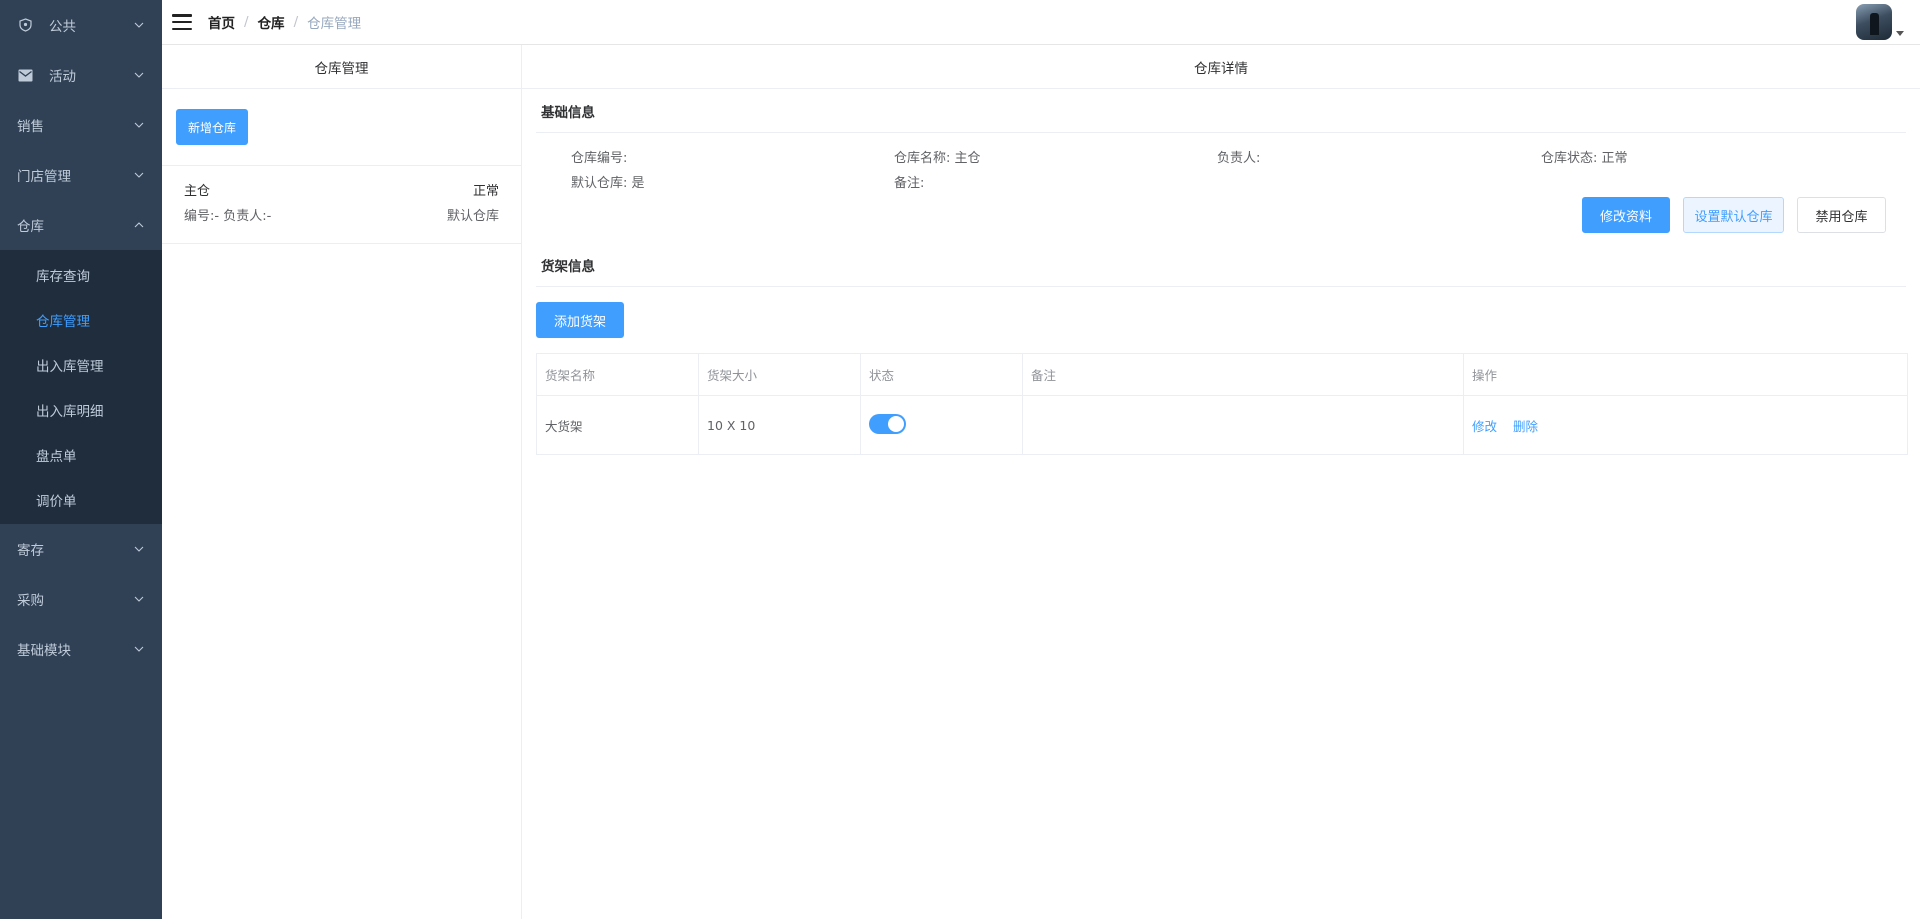 Image resolution: width=1920 pixels, height=919 pixels. I want to click on avatar, so click(1874, 22).